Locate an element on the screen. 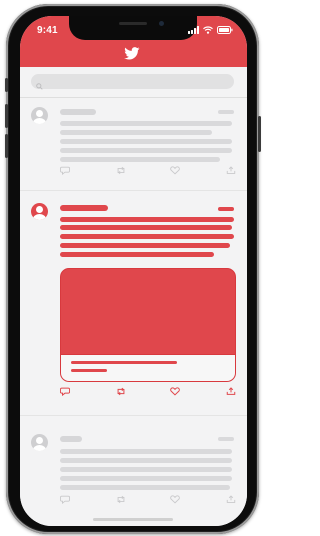 Image resolution: width=320 pixels, height=536 pixels. battery-icon is located at coordinates (225, 30).